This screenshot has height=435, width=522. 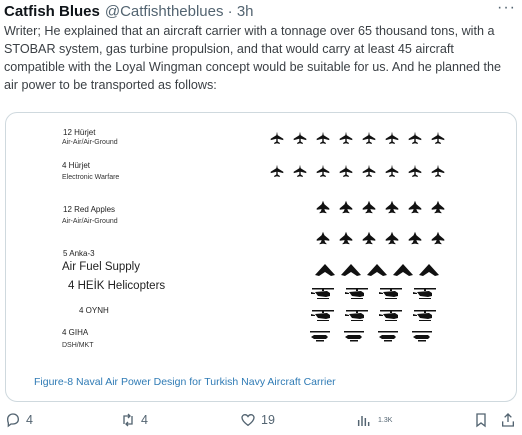 What do you see at coordinates (385, 420) in the screenshot?
I see `view-count: 1.3K` at bounding box center [385, 420].